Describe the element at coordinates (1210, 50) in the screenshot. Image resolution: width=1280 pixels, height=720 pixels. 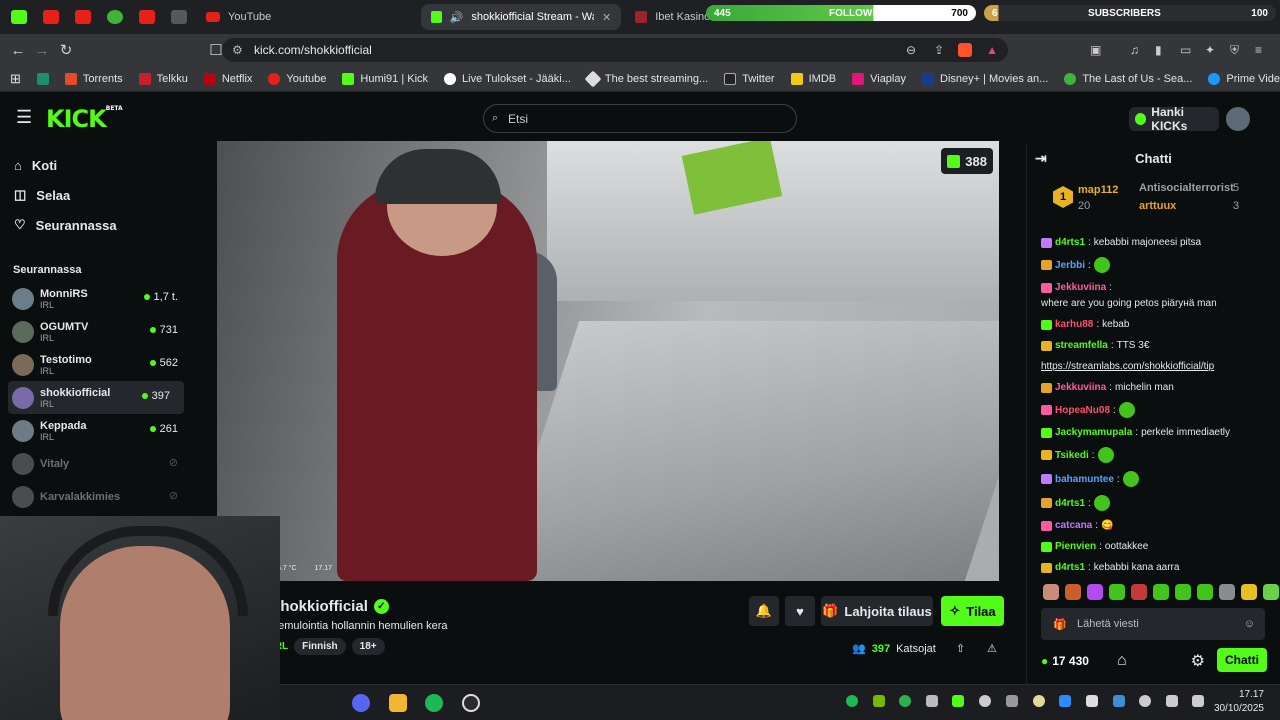
I see `ai-icon: ✦` at that location.